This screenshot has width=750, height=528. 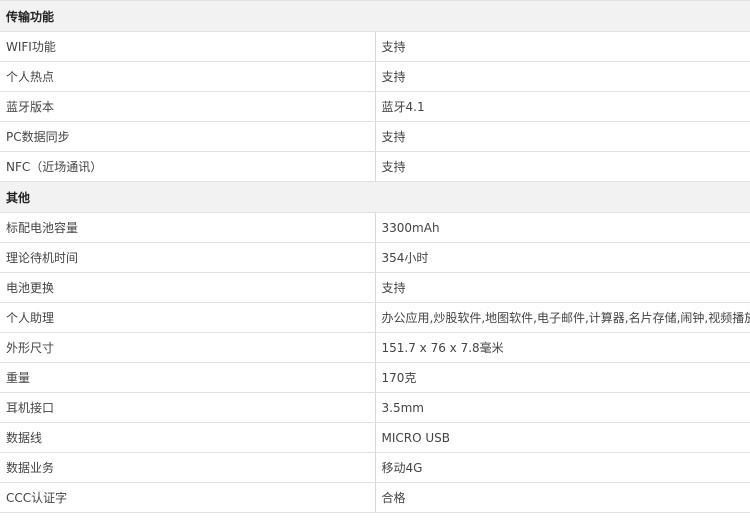 I want to click on row-label: 标配电池容量, so click(x=188, y=227).